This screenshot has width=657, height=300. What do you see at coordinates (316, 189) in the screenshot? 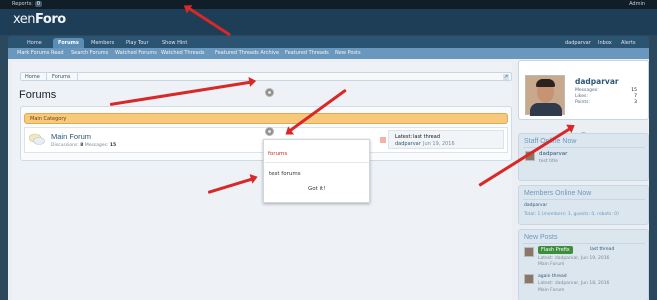
I see `got-it-button: Got it!` at bounding box center [316, 189].